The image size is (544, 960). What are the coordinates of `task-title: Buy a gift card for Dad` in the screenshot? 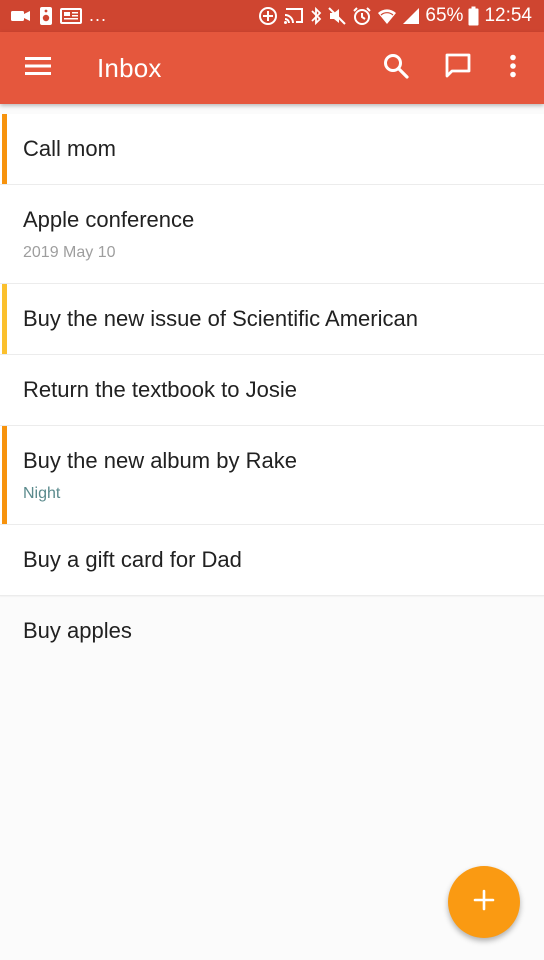 It's located at (132, 559).